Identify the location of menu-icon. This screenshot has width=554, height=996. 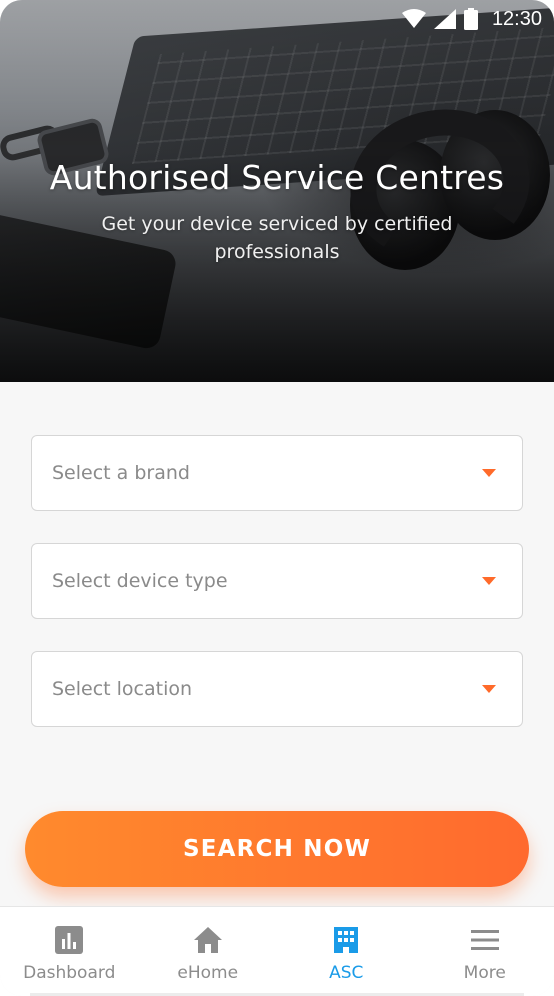
(484, 940).